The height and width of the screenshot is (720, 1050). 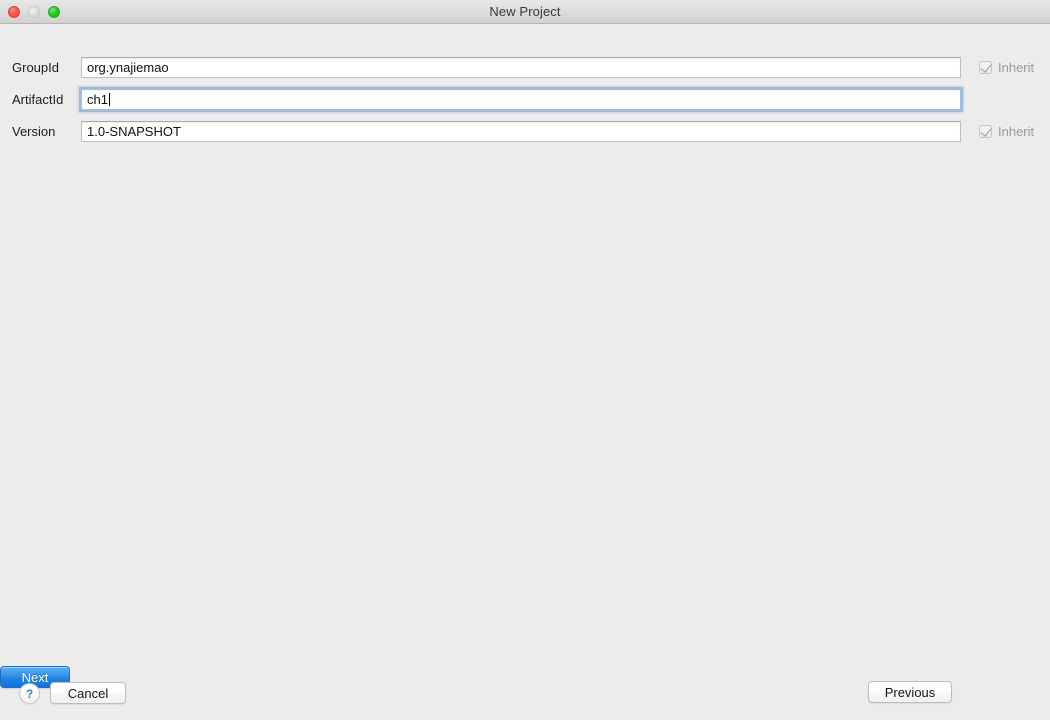 What do you see at coordinates (88, 693) in the screenshot?
I see `cancel-button: Cancel` at bounding box center [88, 693].